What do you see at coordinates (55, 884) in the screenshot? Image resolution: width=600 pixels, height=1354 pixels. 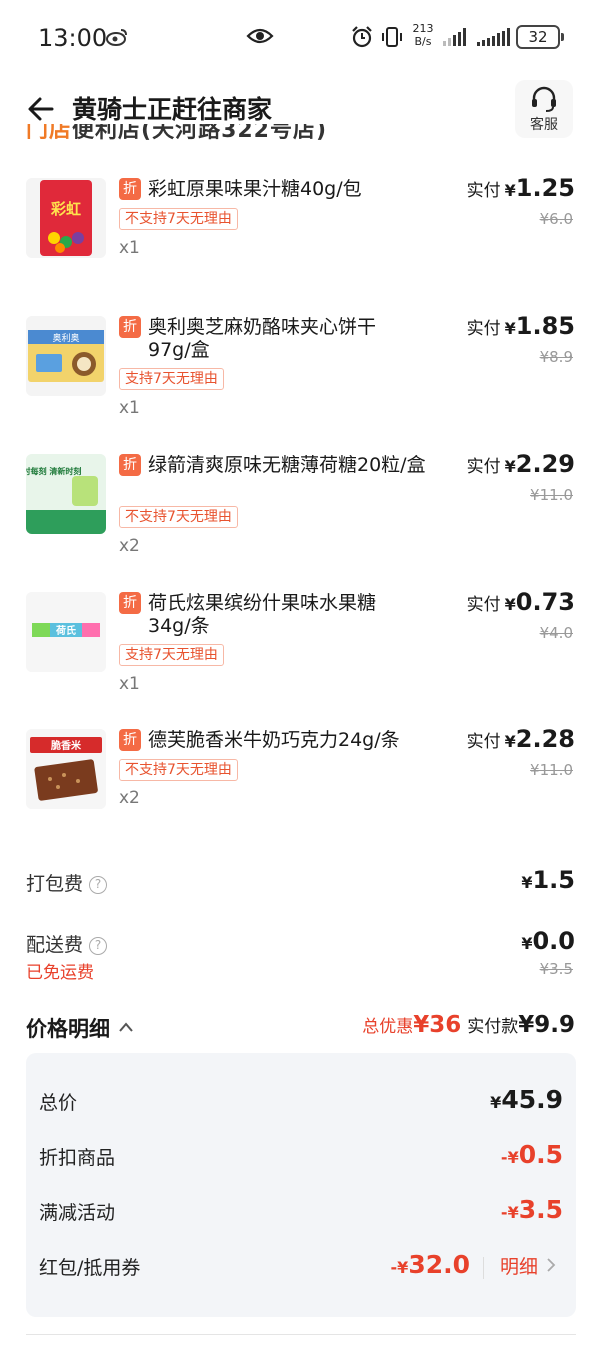 I see `packing-fee-text: 打包费` at bounding box center [55, 884].